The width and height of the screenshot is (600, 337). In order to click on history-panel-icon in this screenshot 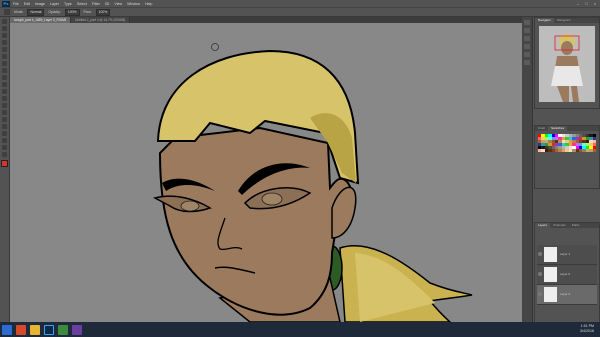, I will do `click(527, 22)`.